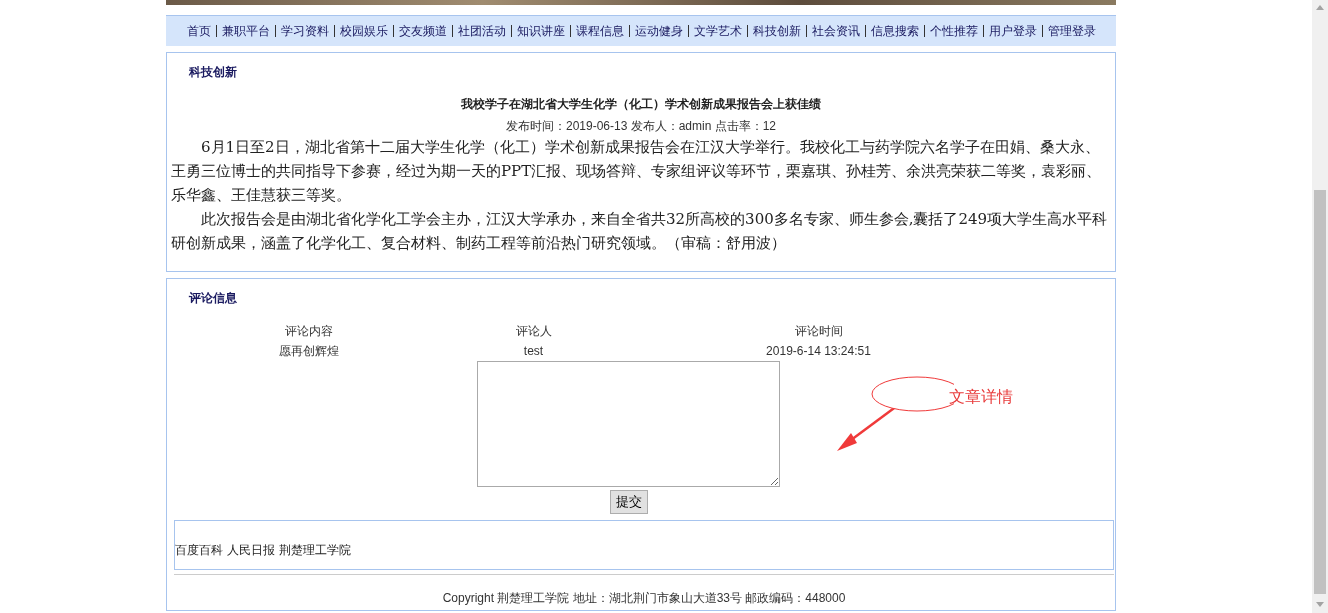  What do you see at coordinates (818, 351) in the screenshot?
I see `table-cell-text: 2019-6-14 13:24:51` at bounding box center [818, 351].